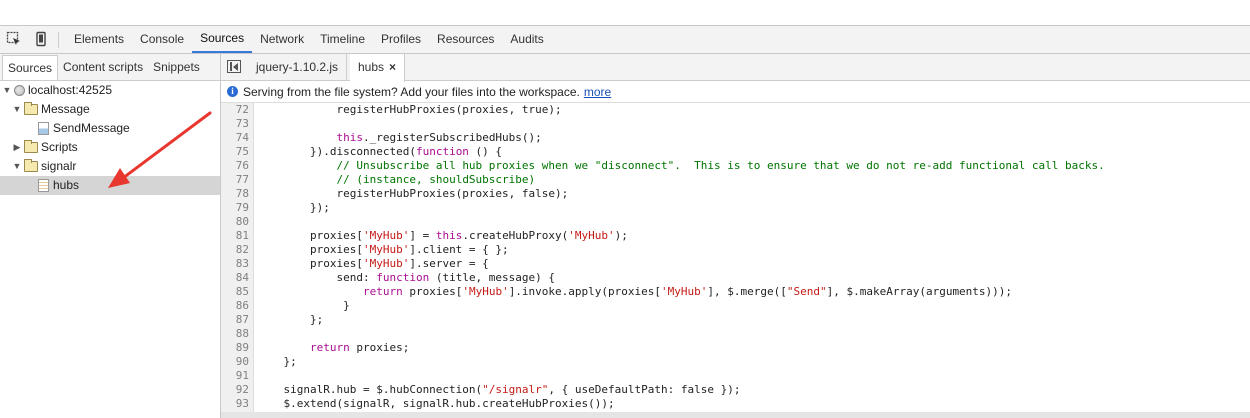  Describe the element at coordinates (413, 193) in the screenshot. I see `code-text: registerHubProxies(proxies, false);` at that location.